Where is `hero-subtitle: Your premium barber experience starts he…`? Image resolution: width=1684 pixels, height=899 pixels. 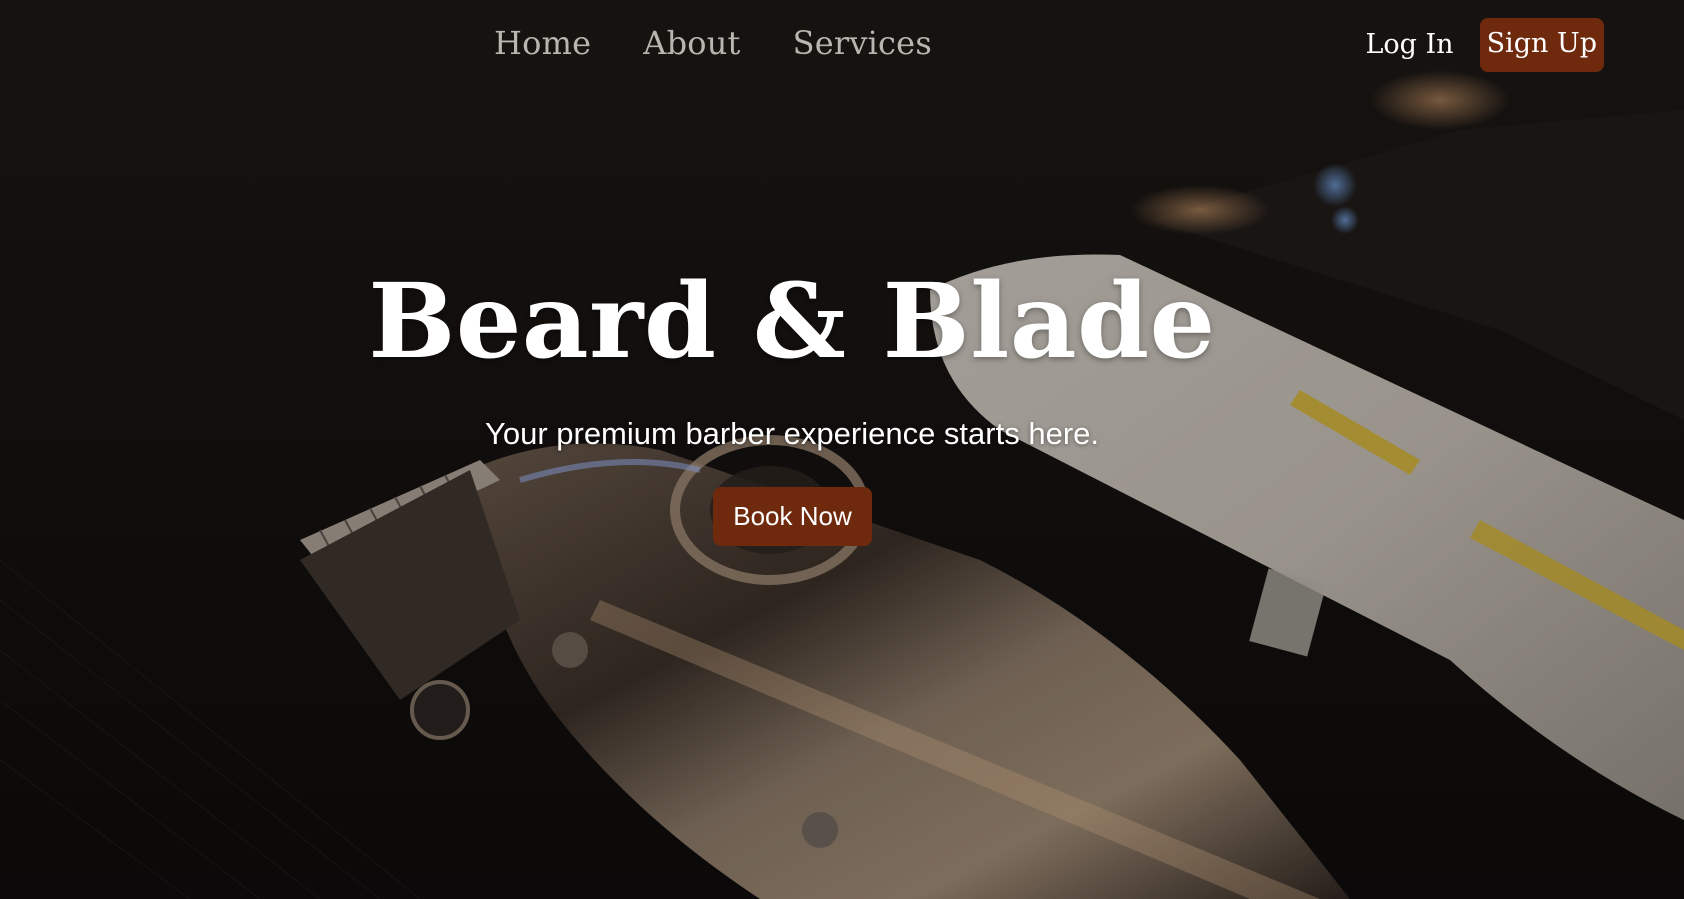 hero-subtitle: Your premium barber experience starts he… is located at coordinates (792, 433).